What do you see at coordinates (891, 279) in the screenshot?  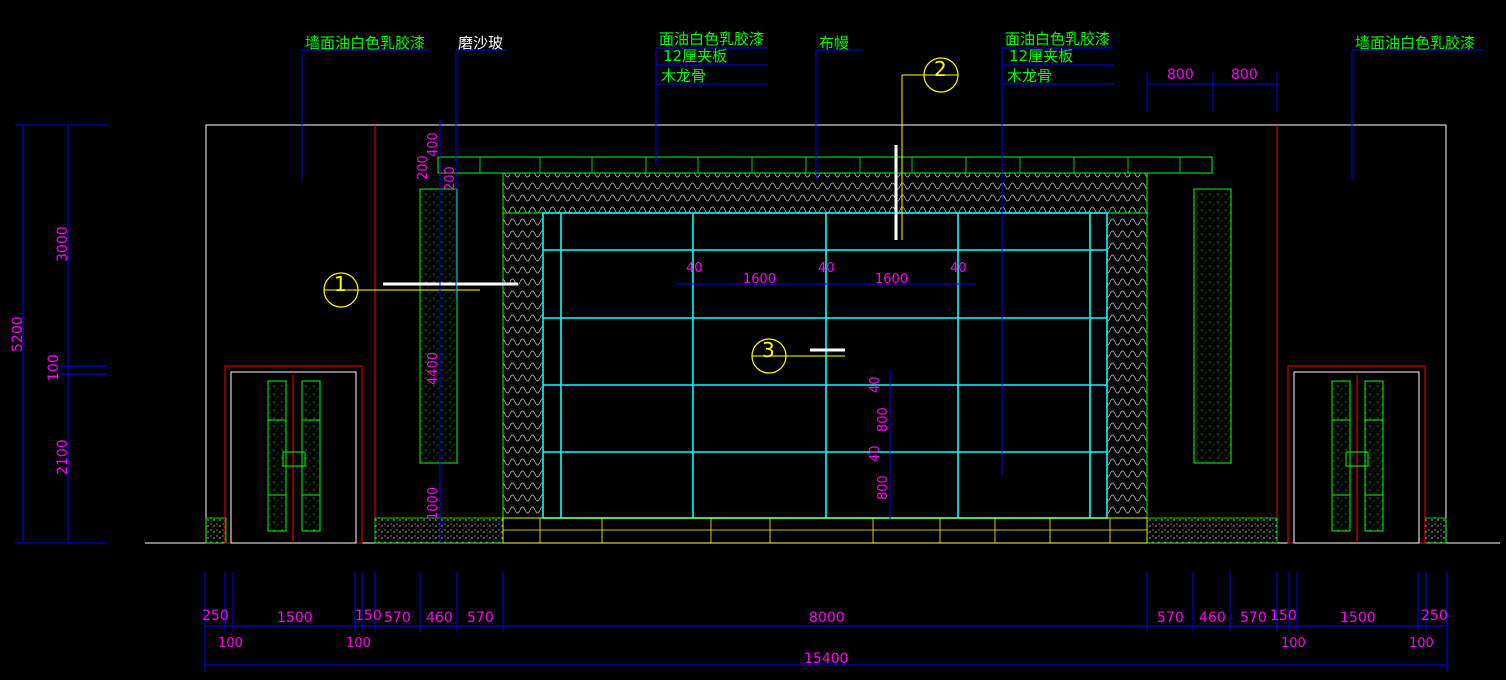 I see `dim-width-1600-b: 1600` at bounding box center [891, 279].